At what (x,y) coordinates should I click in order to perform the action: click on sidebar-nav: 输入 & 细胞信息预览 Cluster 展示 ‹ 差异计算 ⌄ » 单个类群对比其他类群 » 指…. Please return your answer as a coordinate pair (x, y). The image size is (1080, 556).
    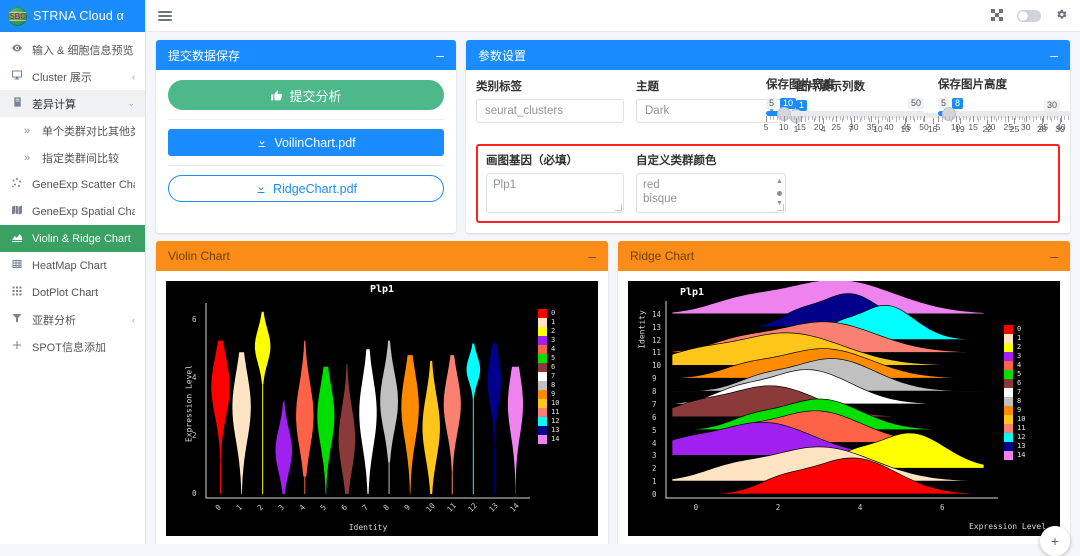
    Looking at the image, I should click on (72, 196).